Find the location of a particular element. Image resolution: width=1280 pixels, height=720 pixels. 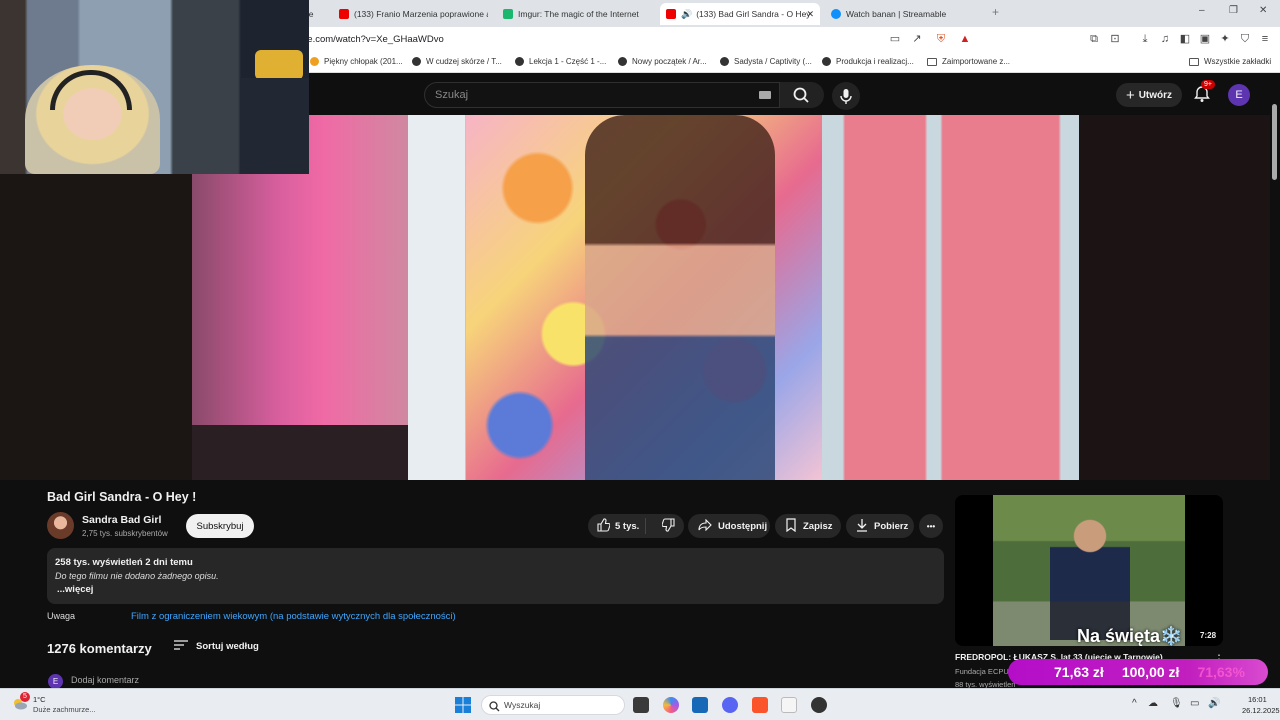

volume-icon: 🔊 is located at coordinates (1214, 703).